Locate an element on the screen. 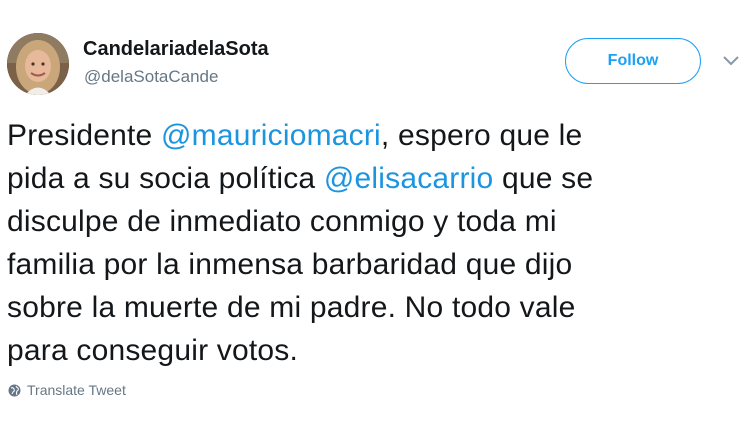 Image resolution: width=750 pixels, height=422 pixels. tweet-text-segment: disculpe de inmediato conmigo y toda mi is located at coordinates (282, 221).